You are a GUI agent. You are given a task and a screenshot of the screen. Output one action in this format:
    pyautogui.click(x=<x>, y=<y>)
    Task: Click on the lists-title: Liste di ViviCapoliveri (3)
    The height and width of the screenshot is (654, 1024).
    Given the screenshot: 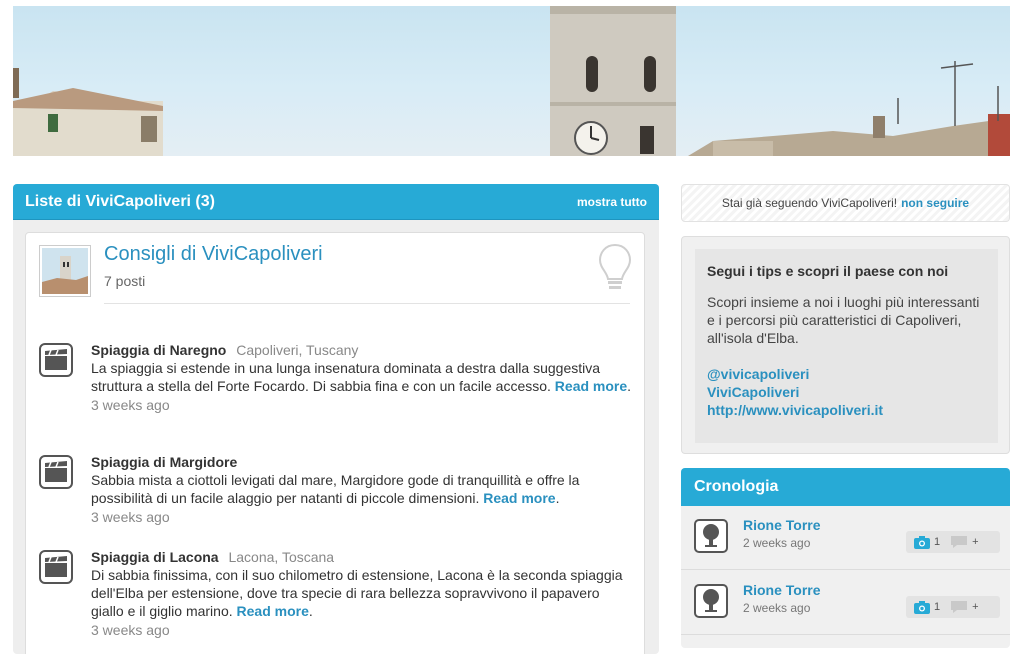 What is the action you would take?
    pyautogui.click(x=120, y=201)
    